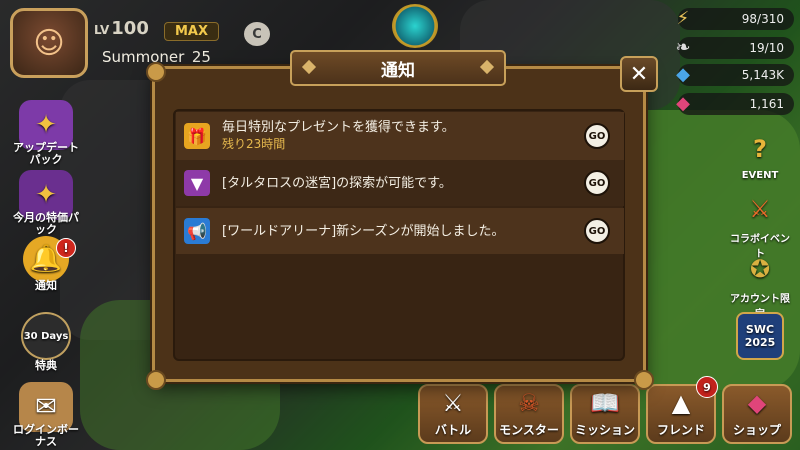 The image size is (800, 450). I want to click on dialog-title: 通知, so click(398, 68).